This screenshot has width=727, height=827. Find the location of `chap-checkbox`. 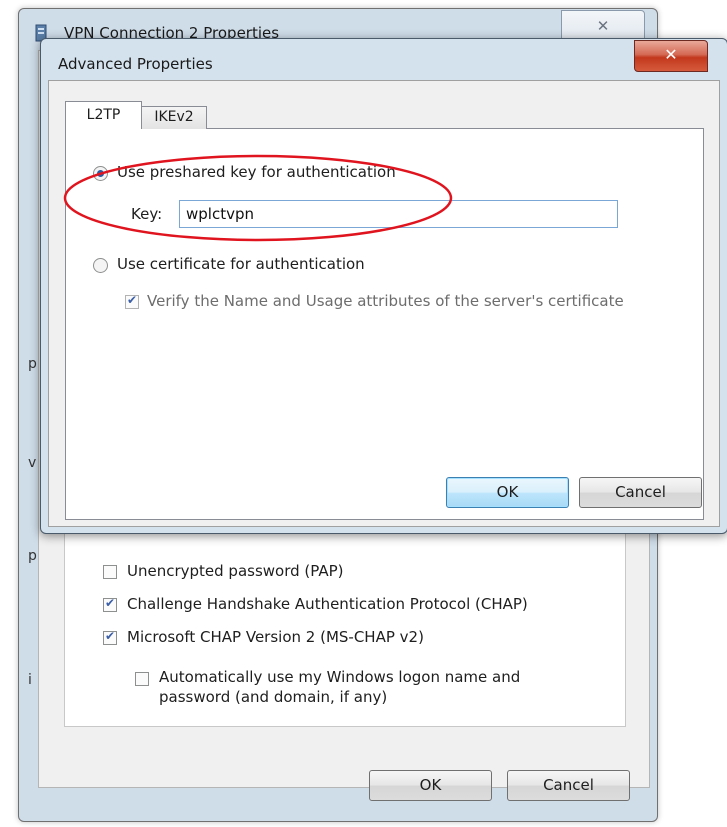

chap-checkbox is located at coordinates (110, 604).